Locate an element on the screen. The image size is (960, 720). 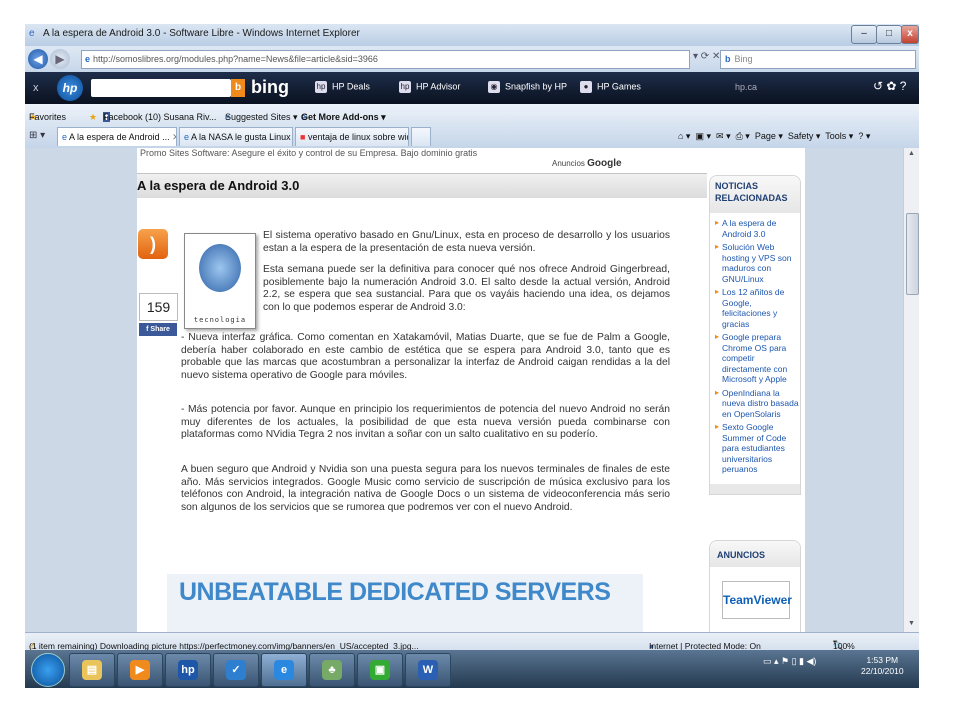
back-button: ◀ is located at coordinates (38, 59).